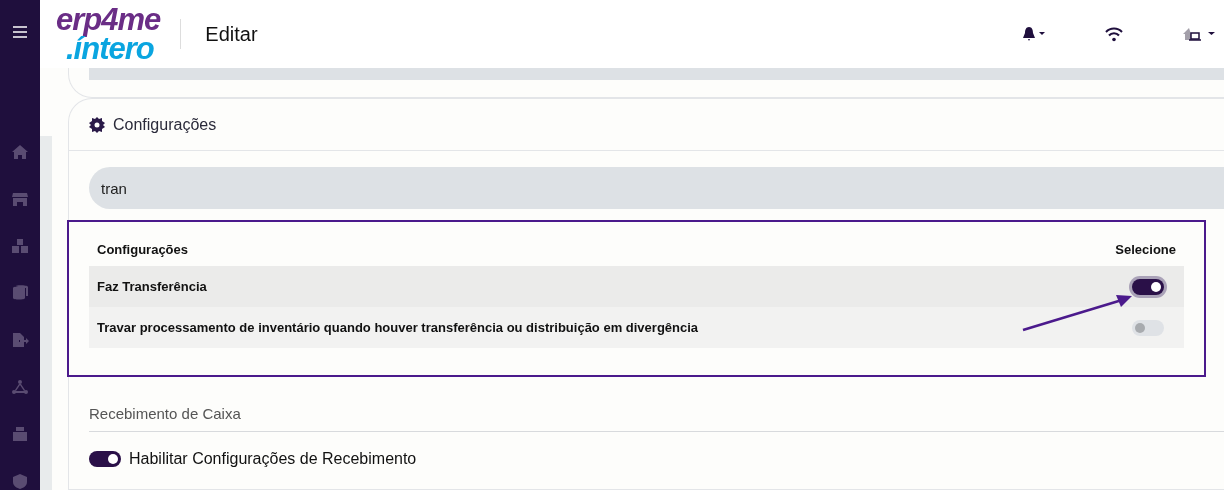 The width and height of the screenshot is (1224, 490). Describe the element at coordinates (273, 459) in the screenshot. I see `toggle-label: Habilitar Configurações de Recebimento` at that location.